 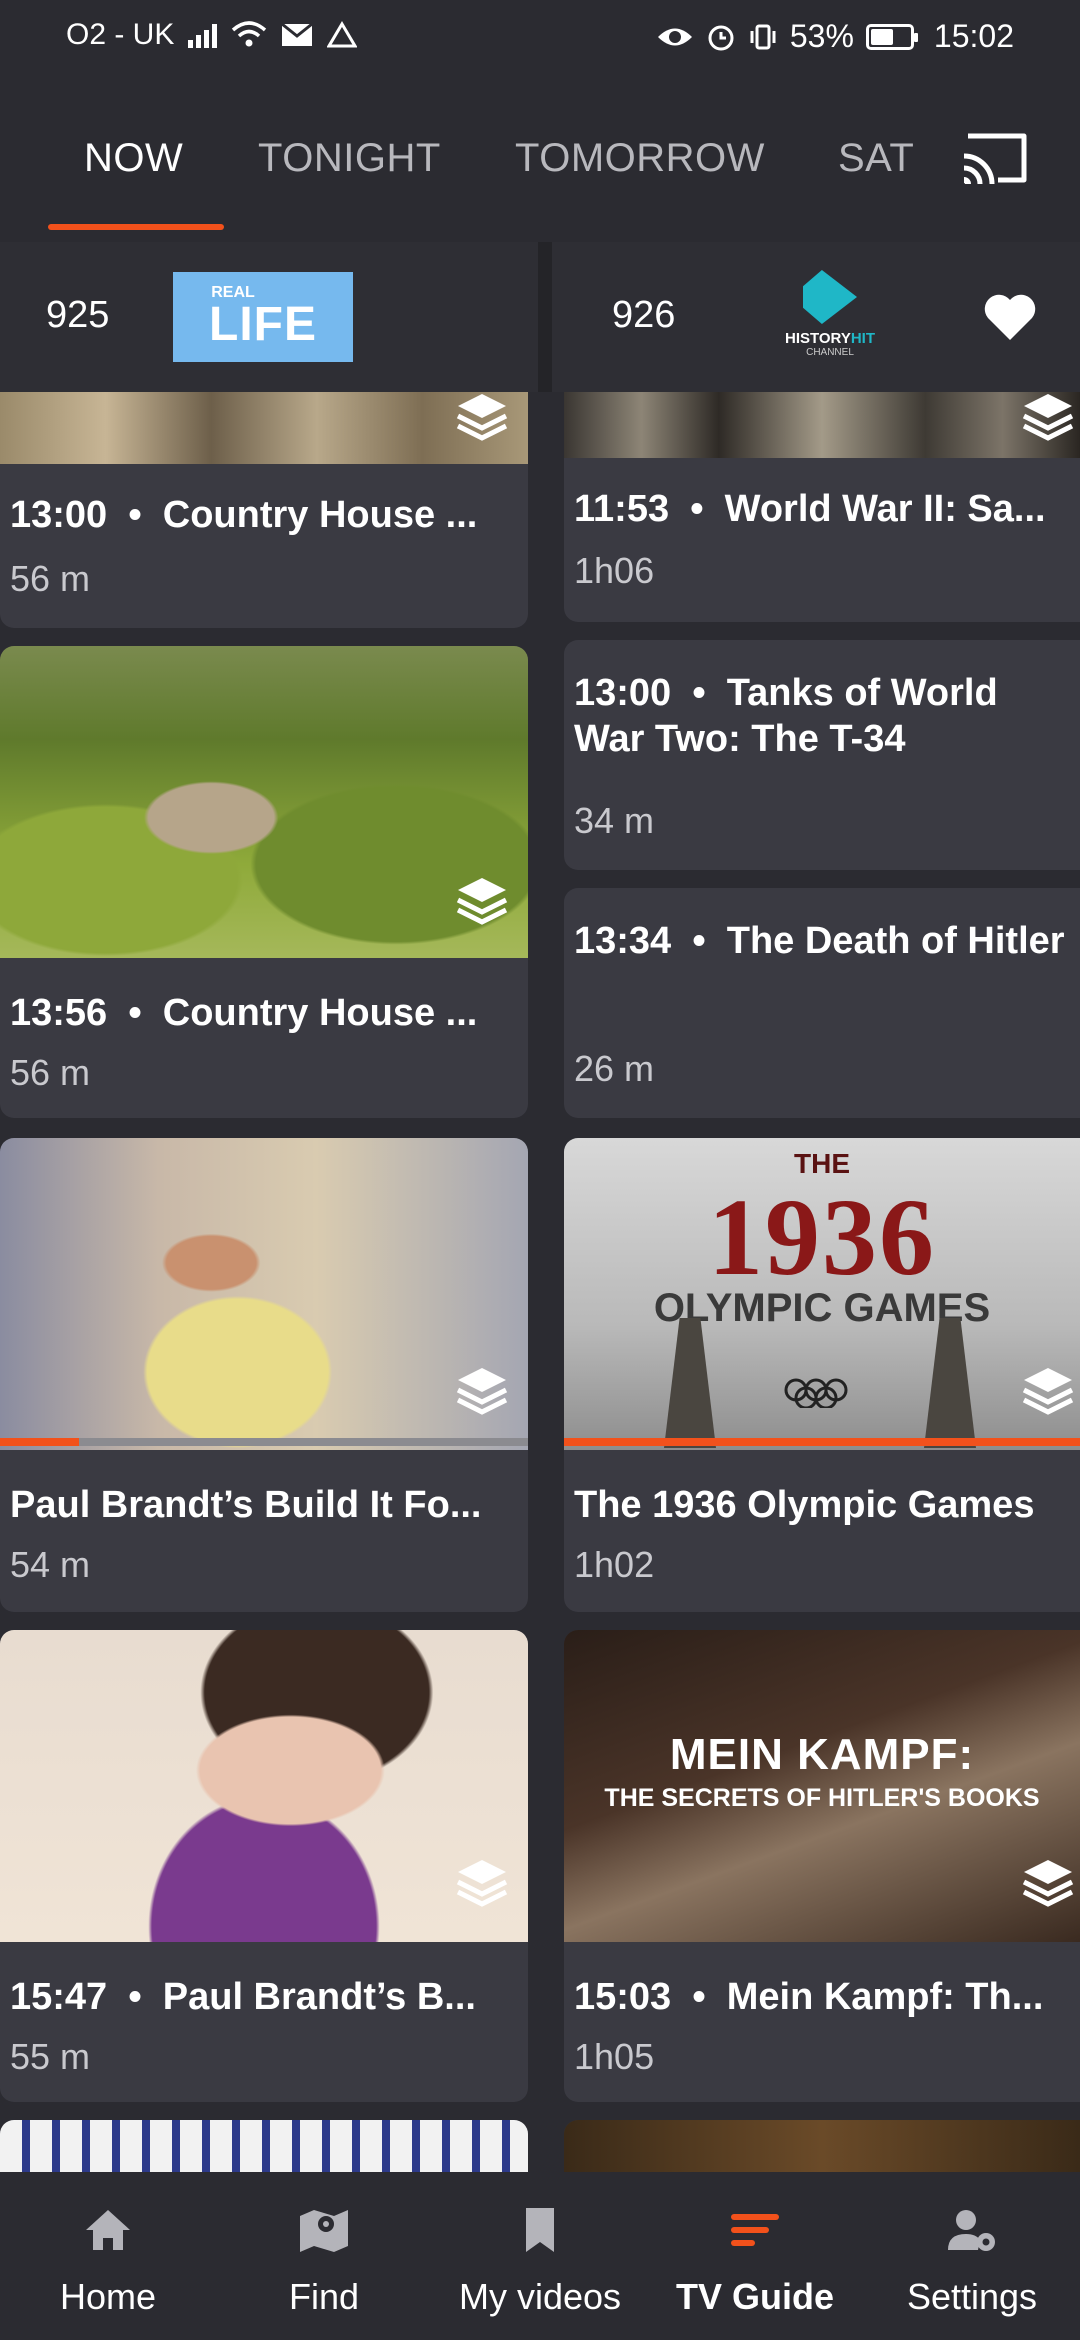 What do you see at coordinates (136, 227) in the screenshot?
I see `active-tab-indicator` at bounding box center [136, 227].